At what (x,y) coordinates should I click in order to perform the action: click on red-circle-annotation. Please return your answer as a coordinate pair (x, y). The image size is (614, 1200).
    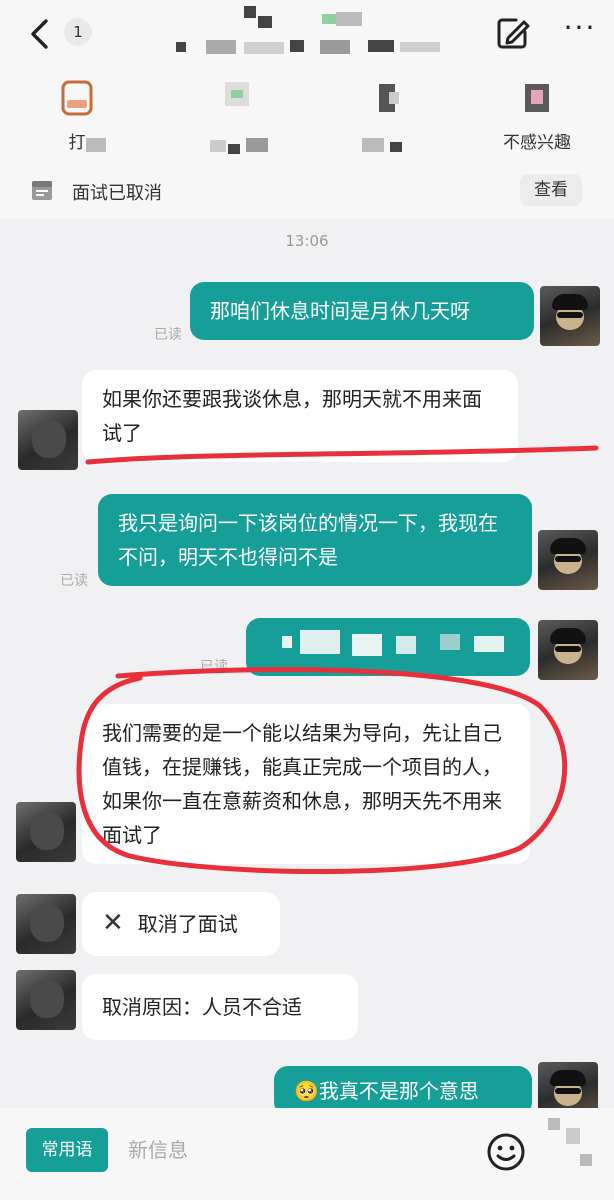
    Looking at the image, I should click on (322, 770).